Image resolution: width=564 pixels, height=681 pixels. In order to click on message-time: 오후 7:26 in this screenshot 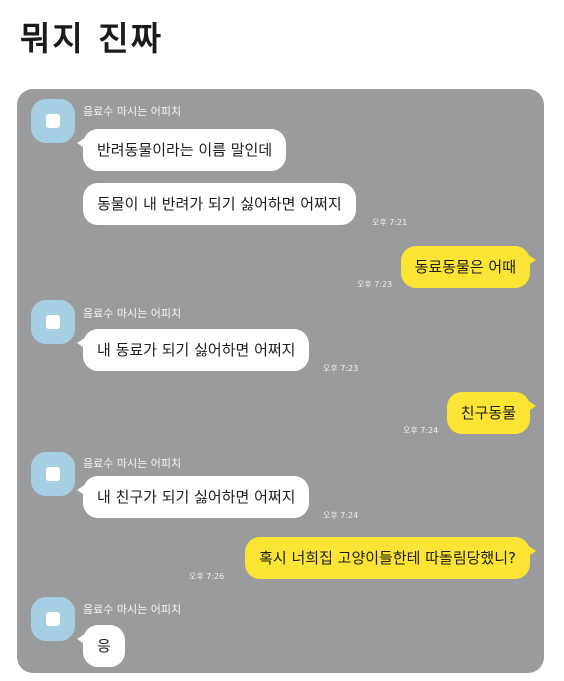, I will do `click(207, 576)`.